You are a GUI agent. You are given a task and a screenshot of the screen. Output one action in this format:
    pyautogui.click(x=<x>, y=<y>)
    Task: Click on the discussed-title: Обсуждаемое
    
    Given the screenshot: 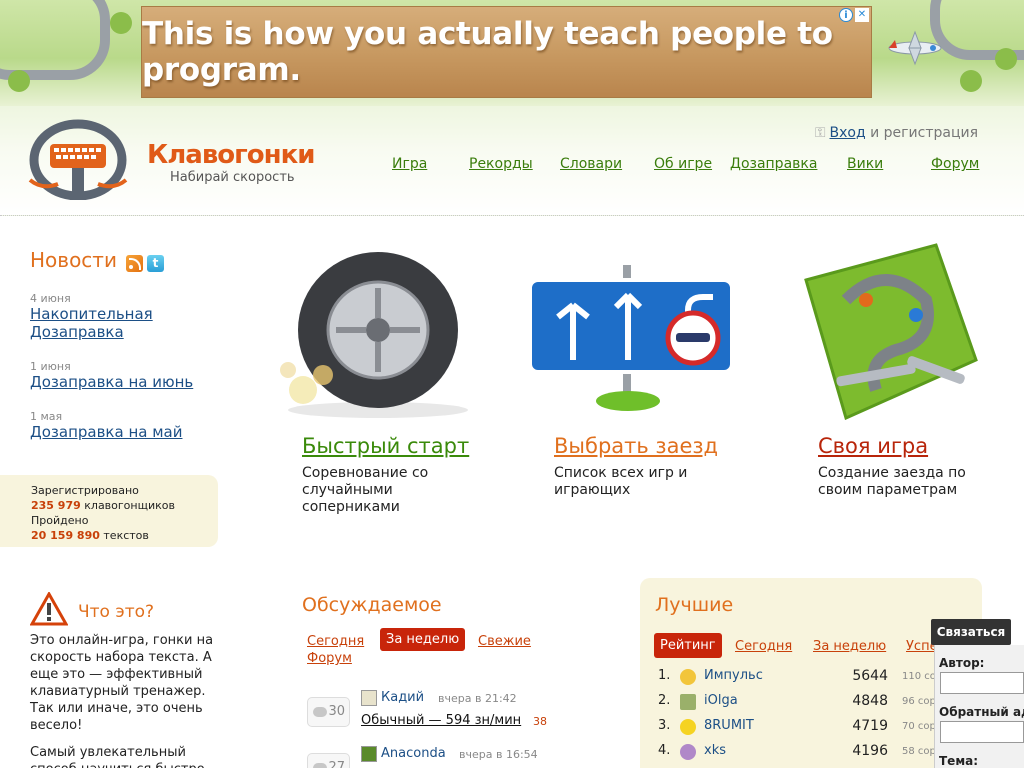 What is the action you would take?
    pyautogui.click(x=372, y=605)
    